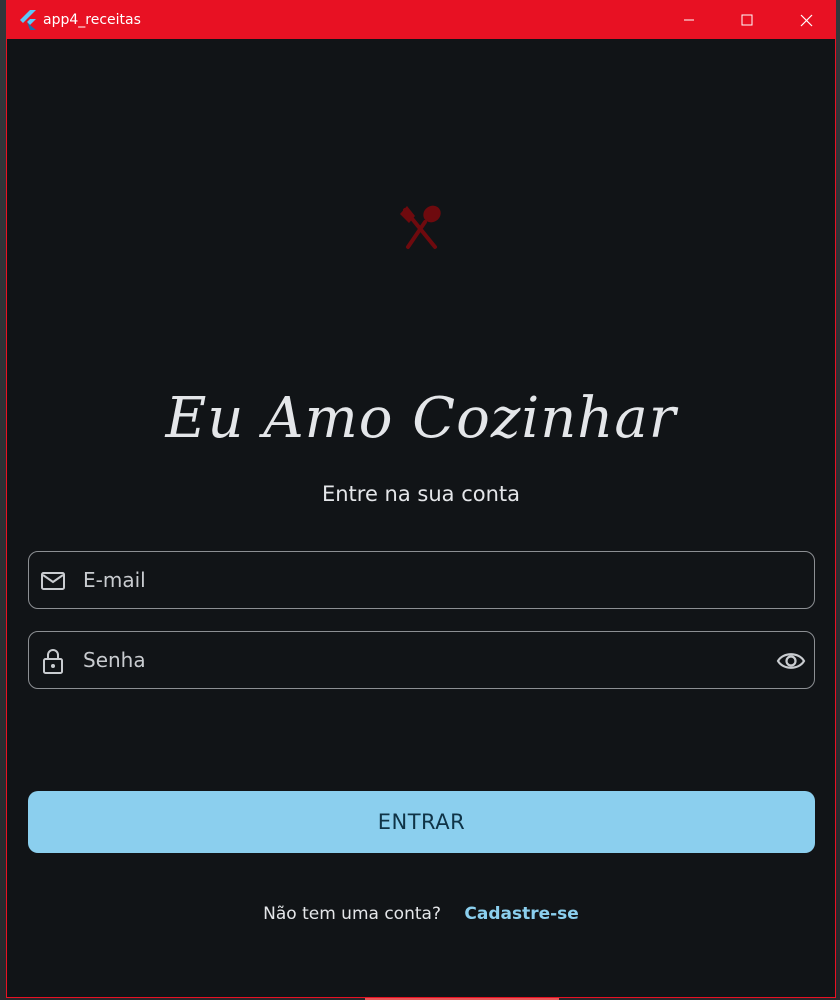  I want to click on app-name: Eu Amo Cozinhar, so click(421, 418).